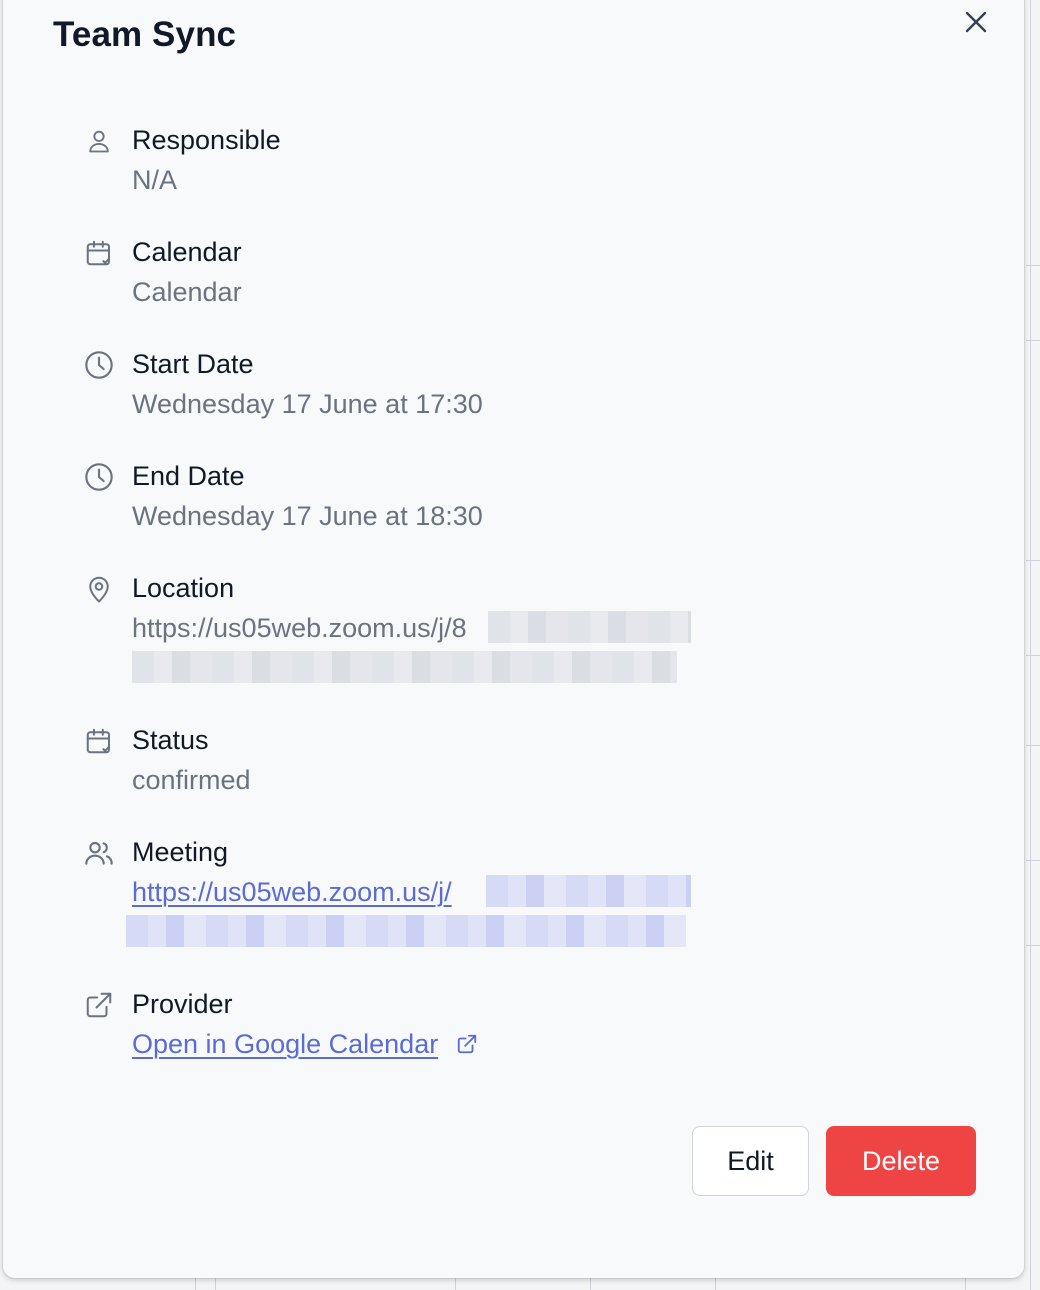 This screenshot has width=1040, height=1290. I want to click on close-icon, so click(976, 22).